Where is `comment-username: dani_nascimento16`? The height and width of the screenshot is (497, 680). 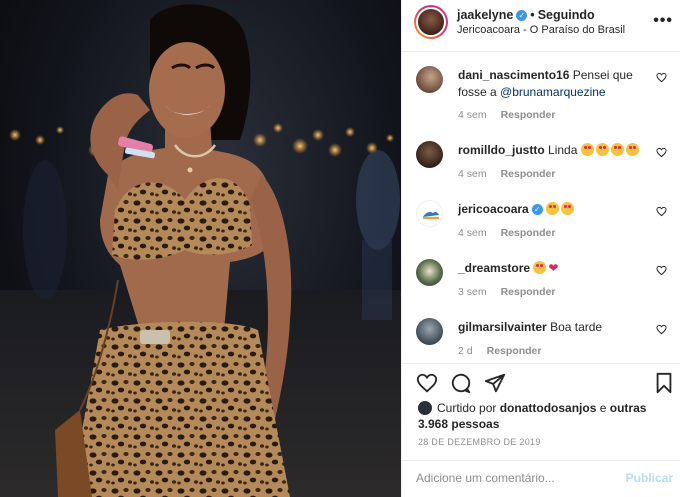
comment-username: dani_nascimento16 is located at coordinates (513, 75).